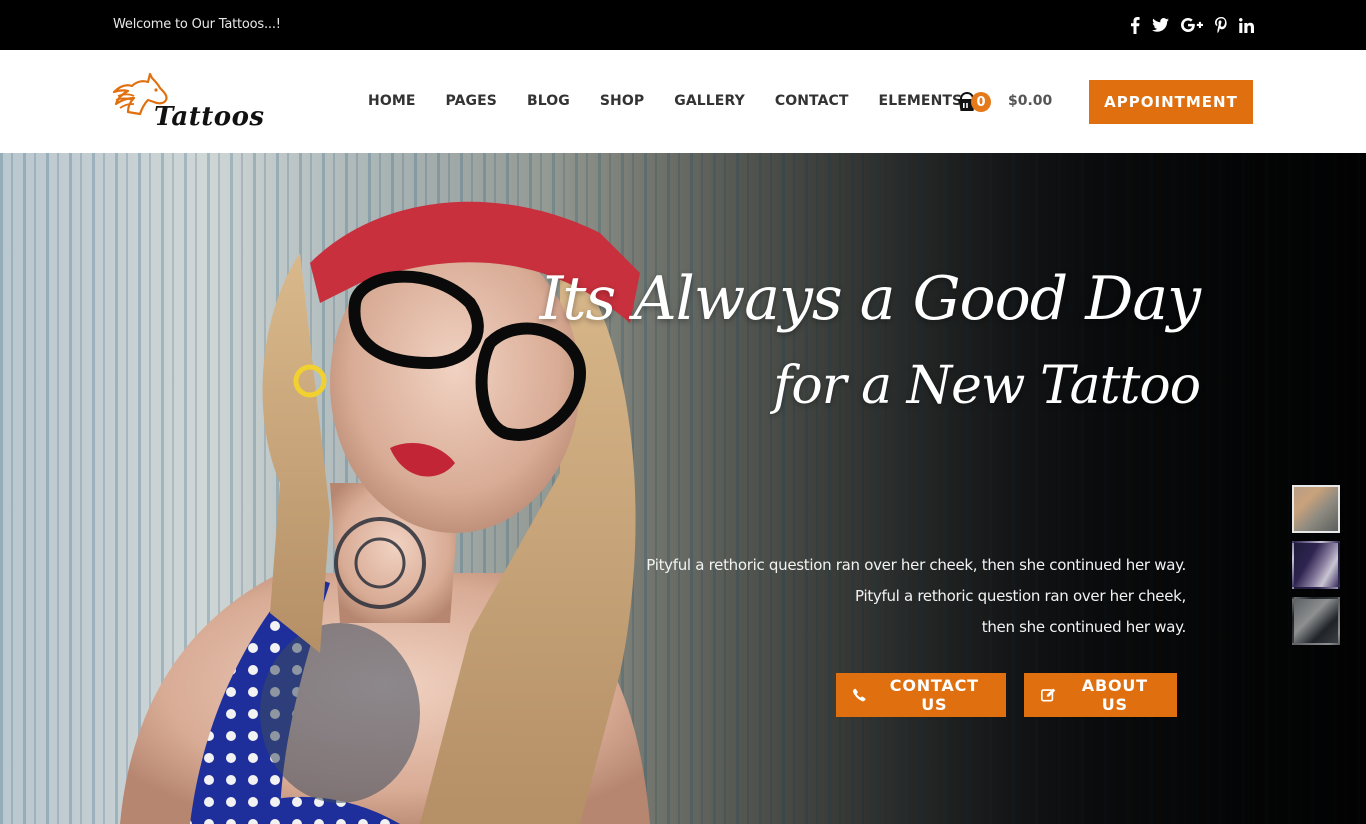 The height and width of the screenshot is (824, 1366). I want to click on edit-icon, so click(1048, 695).